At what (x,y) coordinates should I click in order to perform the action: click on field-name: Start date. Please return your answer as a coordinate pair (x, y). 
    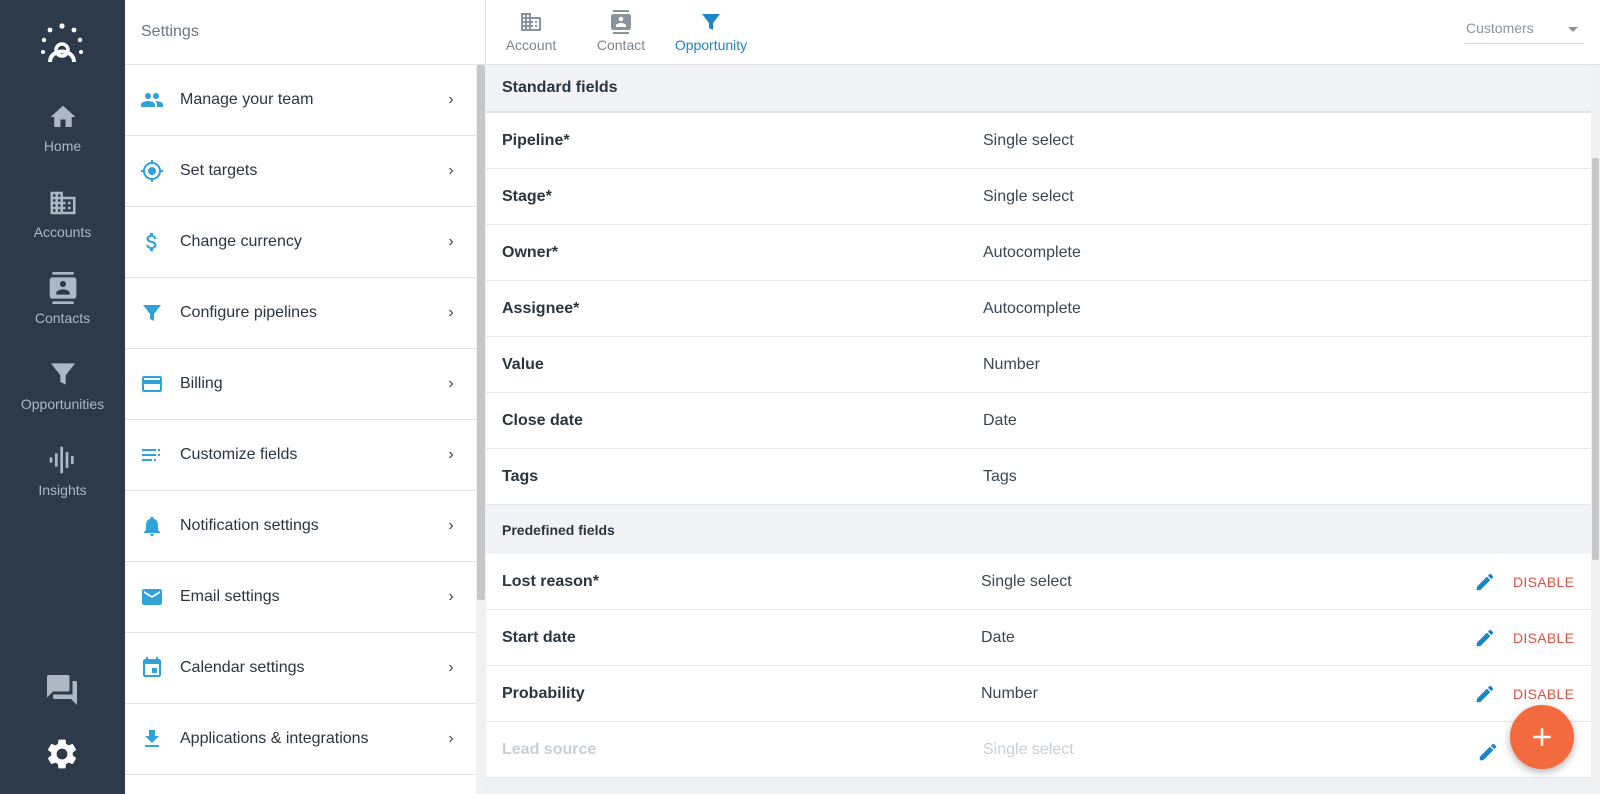
    Looking at the image, I should click on (539, 637).